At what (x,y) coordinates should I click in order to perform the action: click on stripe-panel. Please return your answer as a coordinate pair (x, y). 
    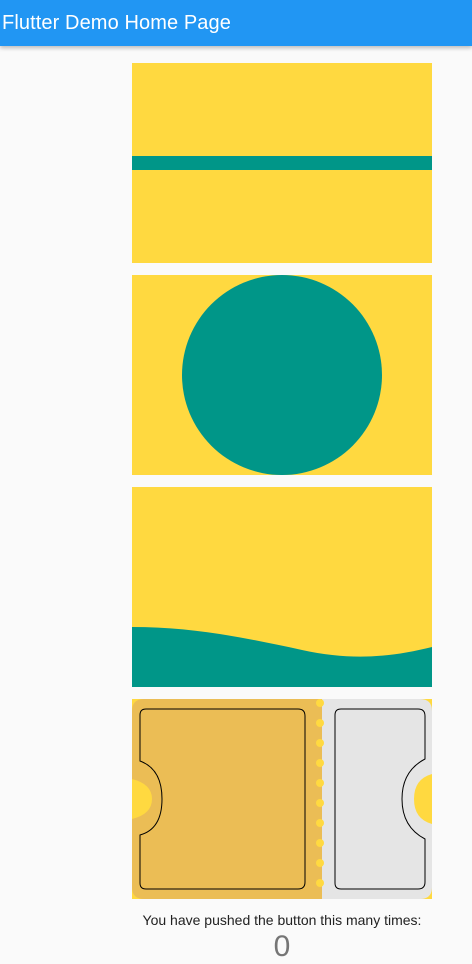
    Looking at the image, I should click on (282, 163).